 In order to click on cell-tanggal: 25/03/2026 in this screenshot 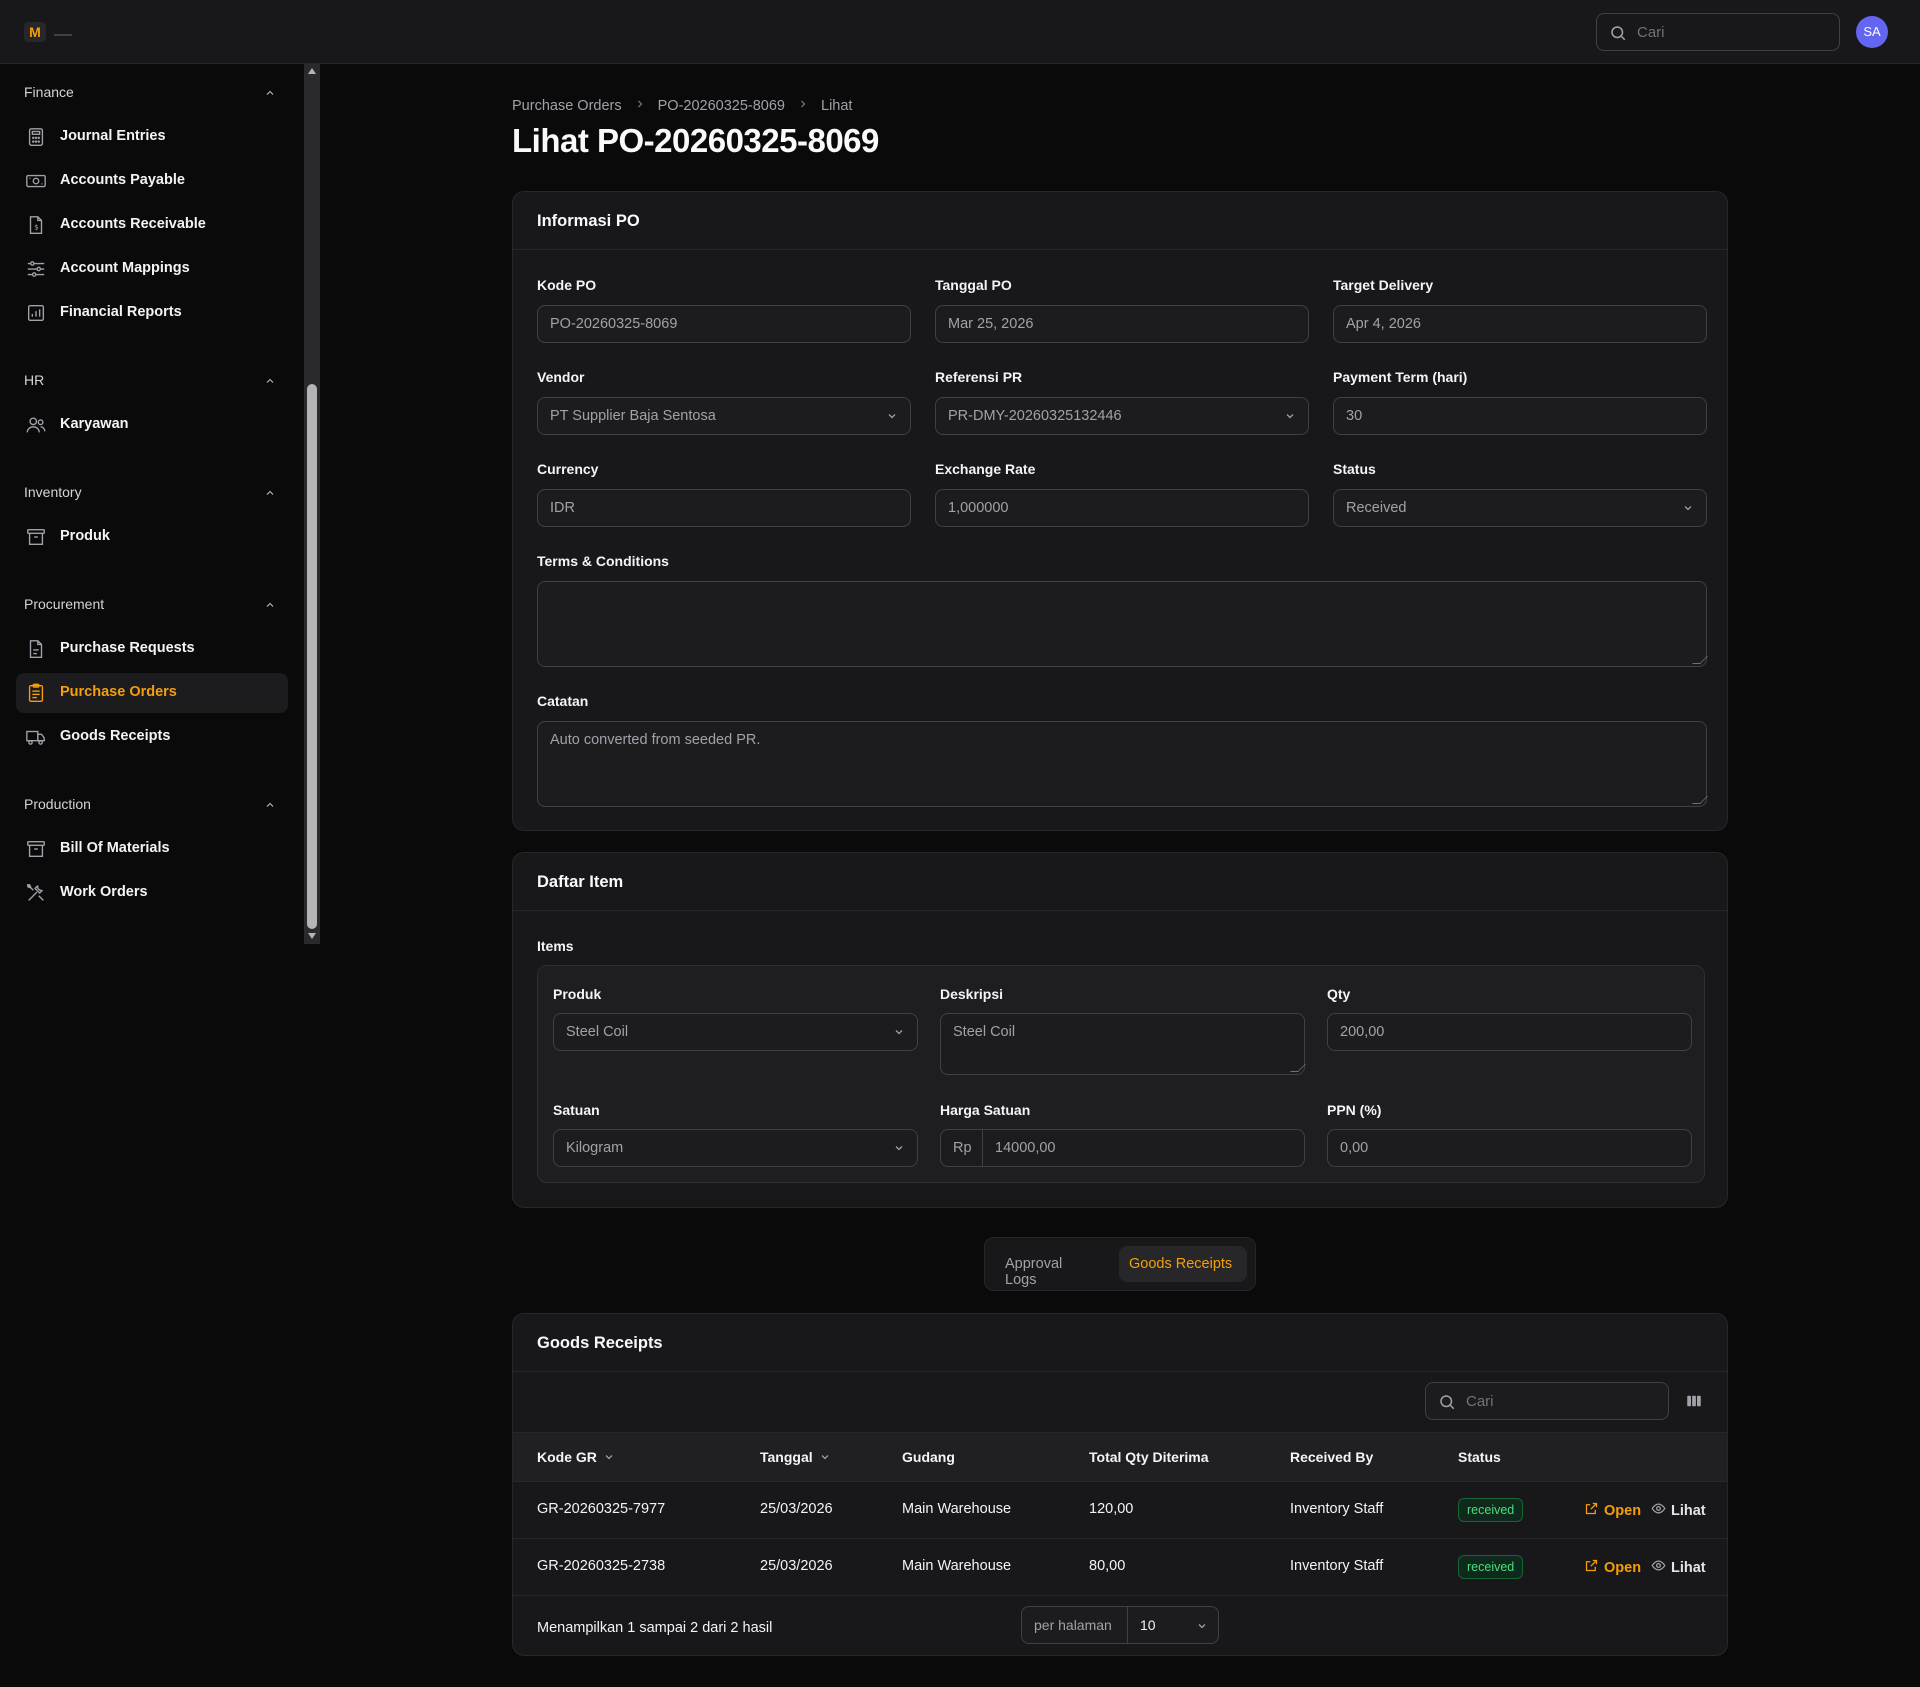, I will do `click(796, 1509)`.